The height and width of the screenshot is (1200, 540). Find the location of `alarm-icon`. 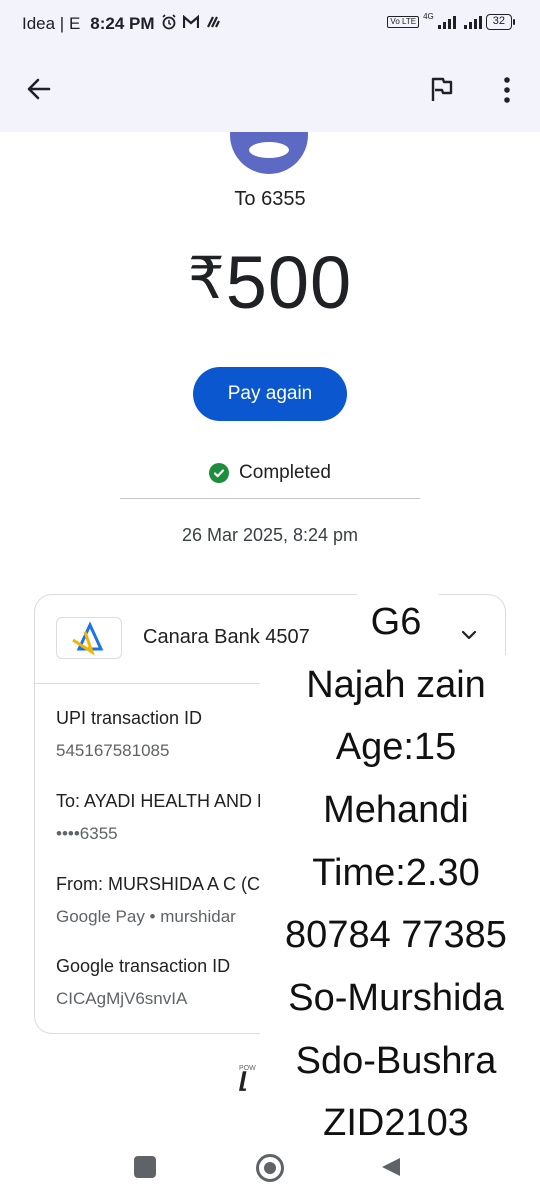

alarm-icon is located at coordinates (169, 24).